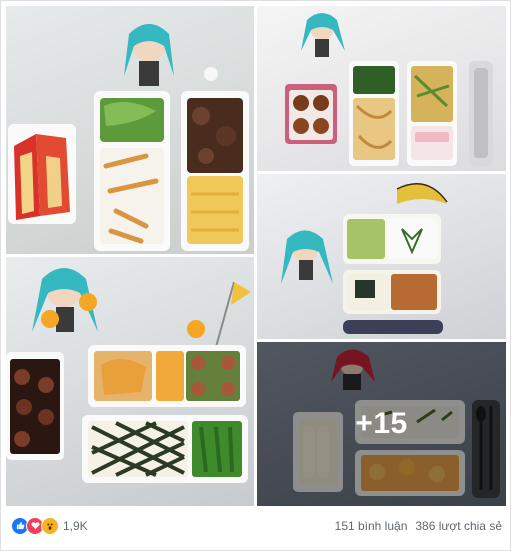  Describe the element at coordinates (458, 526) in the screenshot. I see `shares-count-link: 386 lượt chia sẻ` at that location.